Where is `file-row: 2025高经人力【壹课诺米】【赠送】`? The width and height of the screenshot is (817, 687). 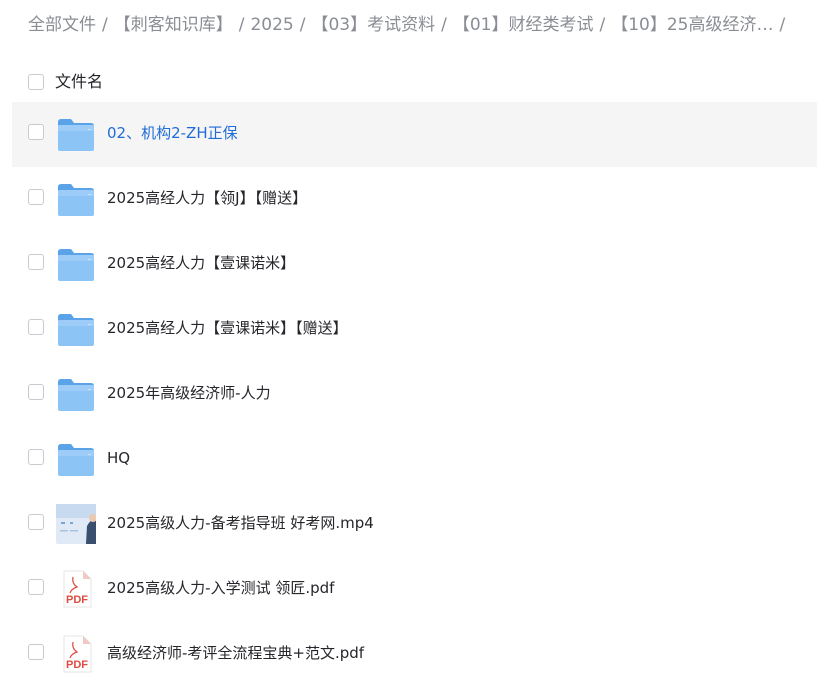 file-row: 2025高经人力【壹课诺米】【赠送】 is located at coordinates (414, 329).